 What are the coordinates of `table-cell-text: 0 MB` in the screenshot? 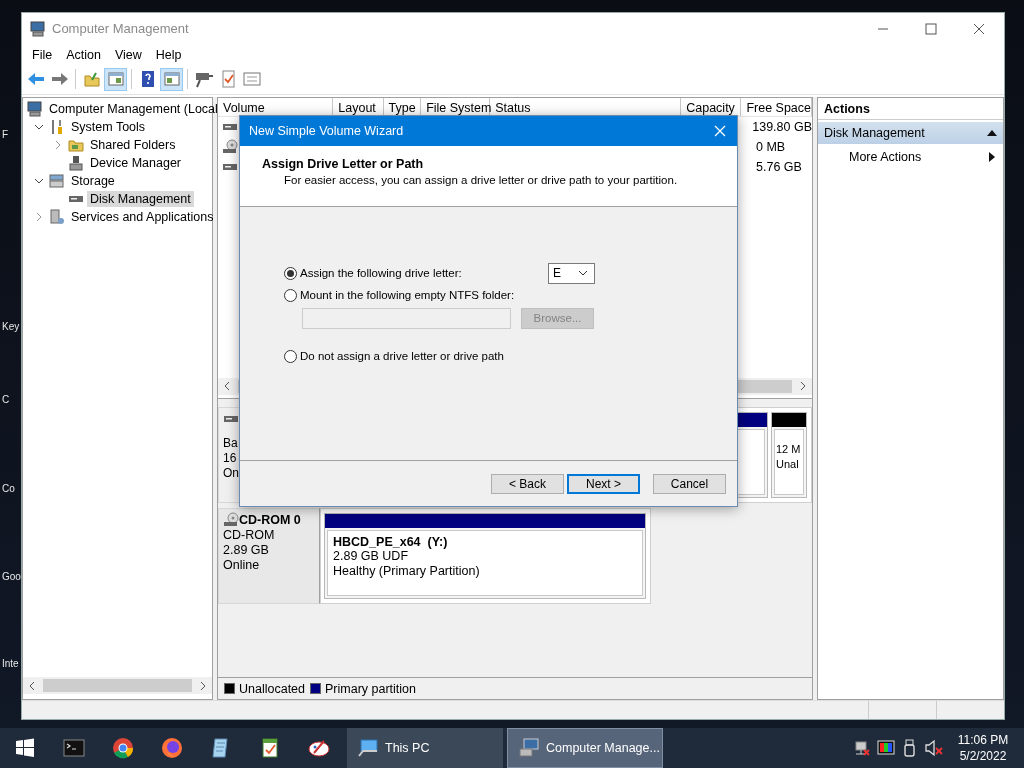 It's located at (771, 146).